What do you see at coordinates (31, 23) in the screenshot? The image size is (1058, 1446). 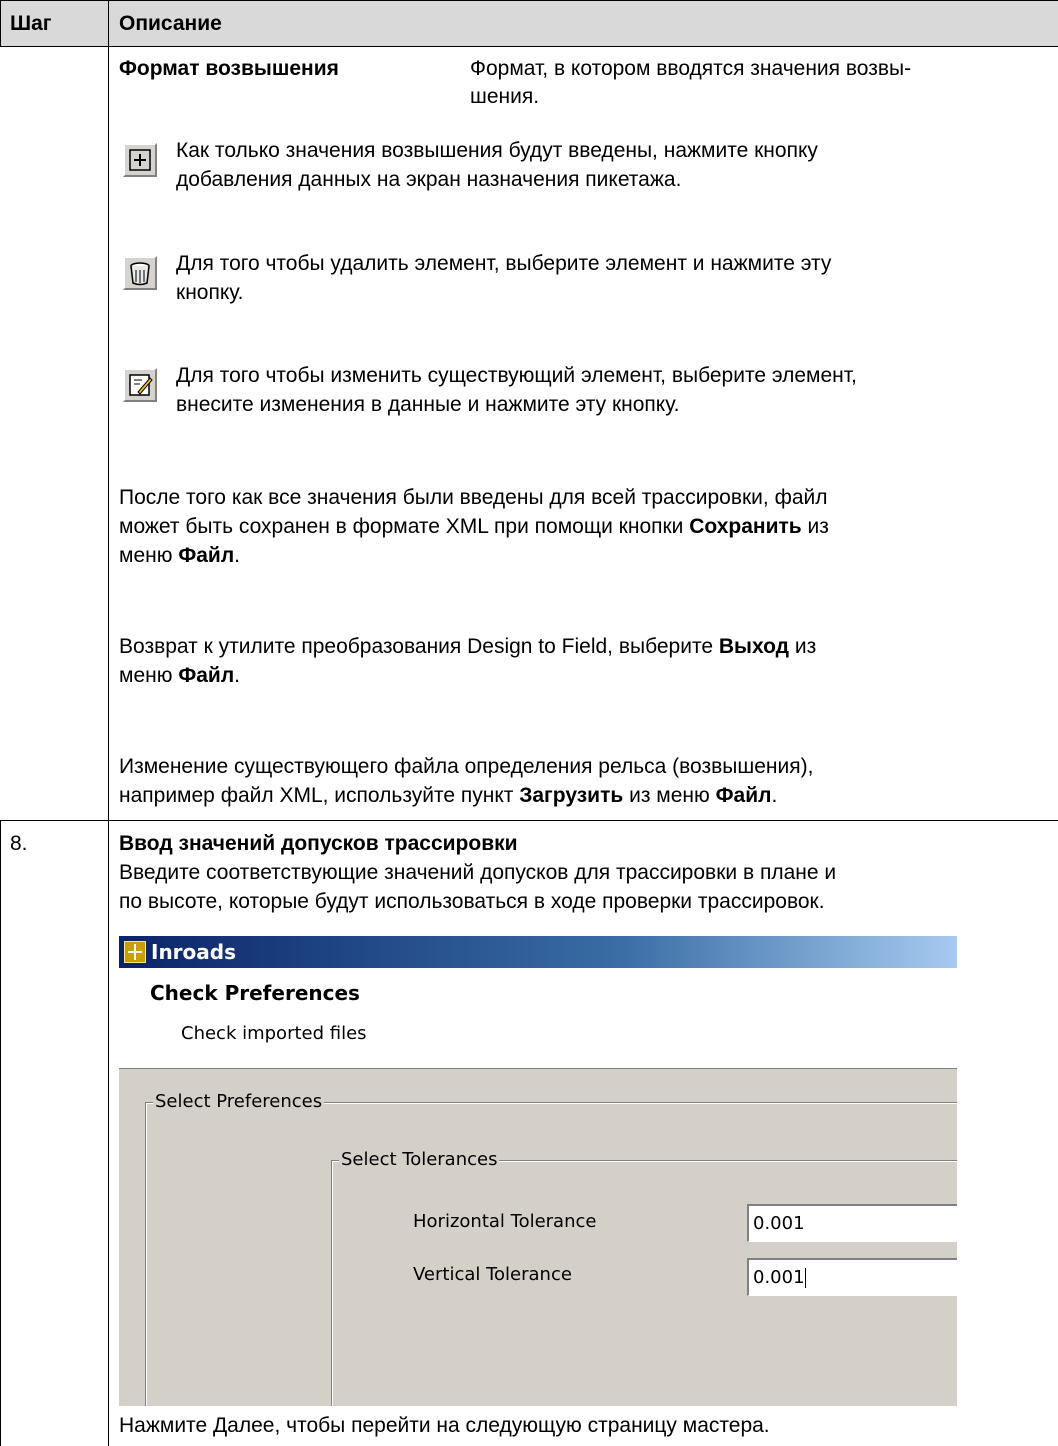 I see `header-step: Шаг` at bounding box center [31, 23].